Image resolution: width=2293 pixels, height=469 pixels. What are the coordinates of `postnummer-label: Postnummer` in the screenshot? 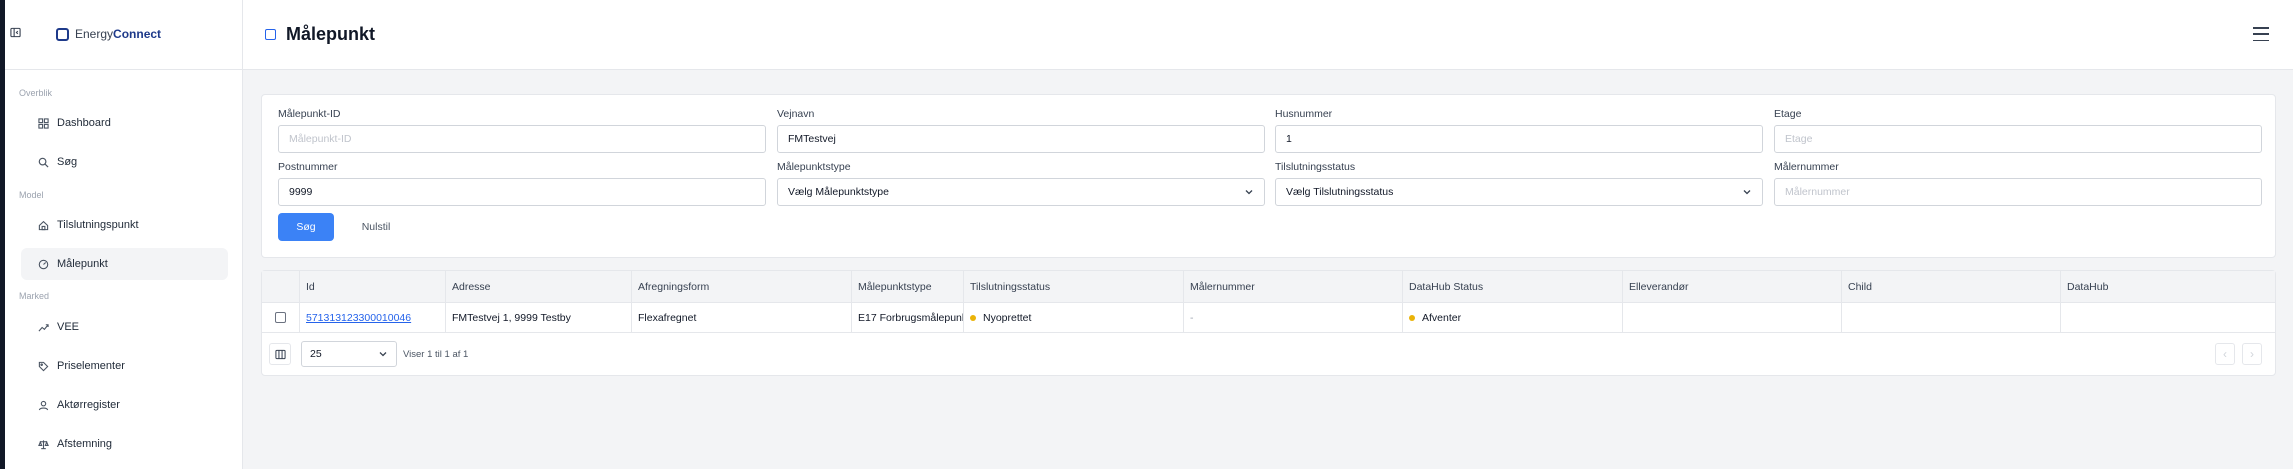 It's located at (308, 167).